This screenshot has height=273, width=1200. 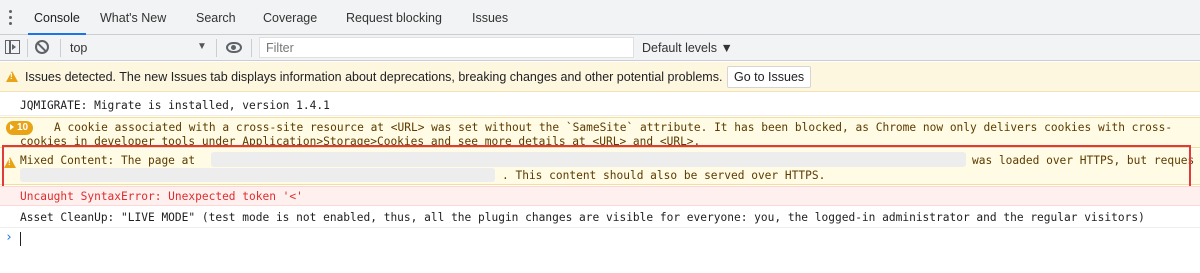 I want to click on show-sidebar-icon, so click(x=12, y=47).